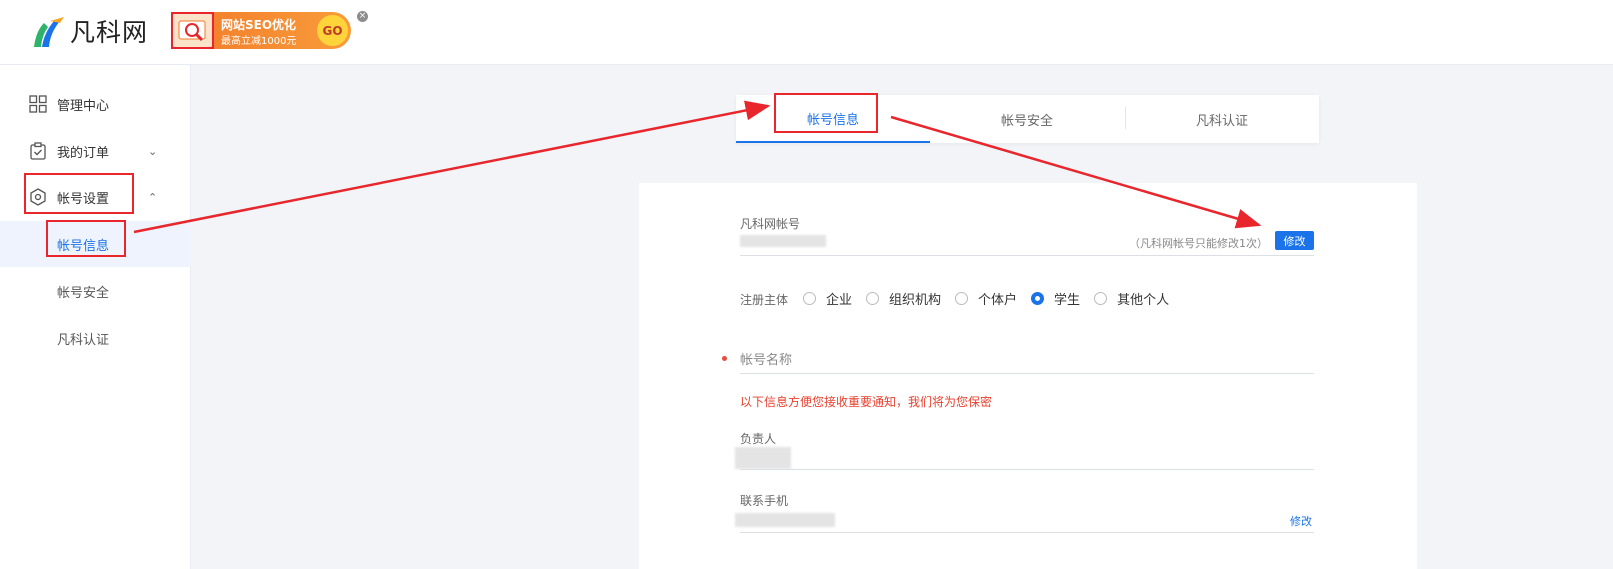 Image resolution: width=1613 pixels, height=569 pixels. Describe the element at coordinates (1076, 172) in the screenshot. I see `arrow-to-edit-button` at that location.